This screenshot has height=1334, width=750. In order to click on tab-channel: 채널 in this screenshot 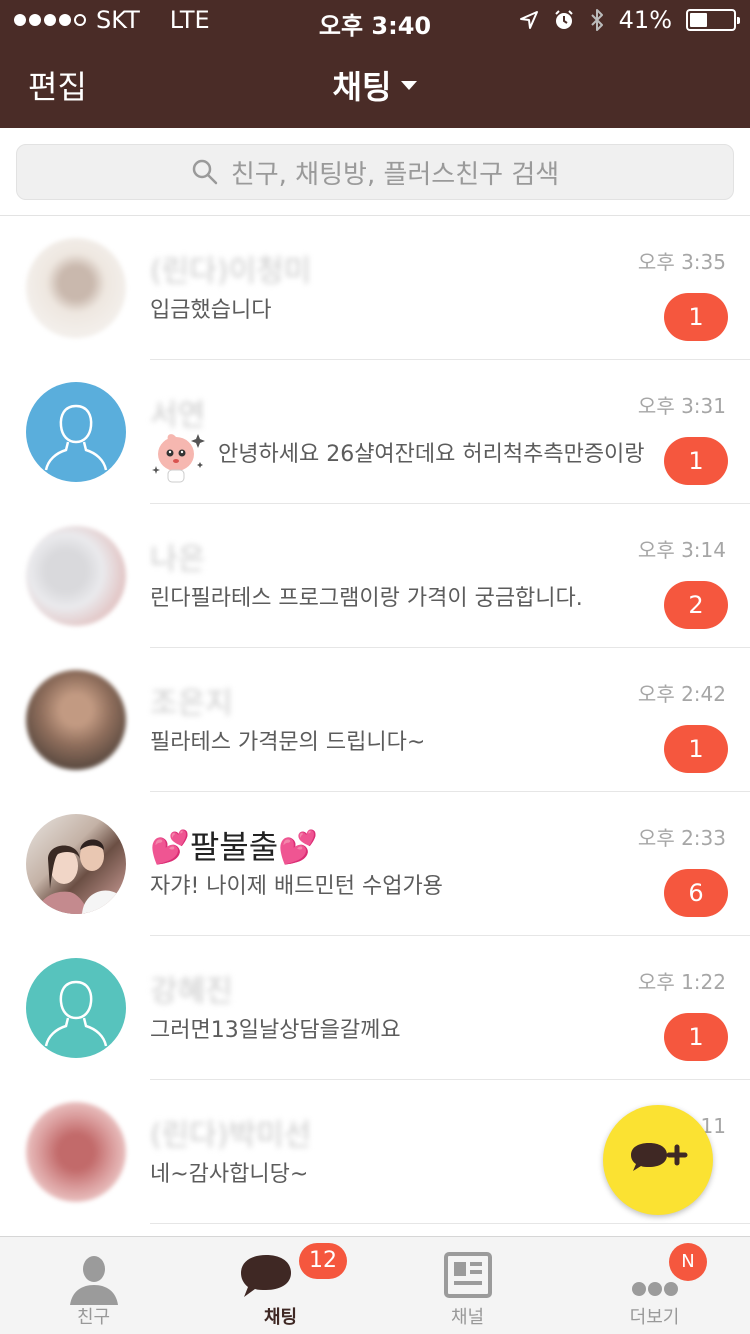, I will do `click(467, 1285)`.